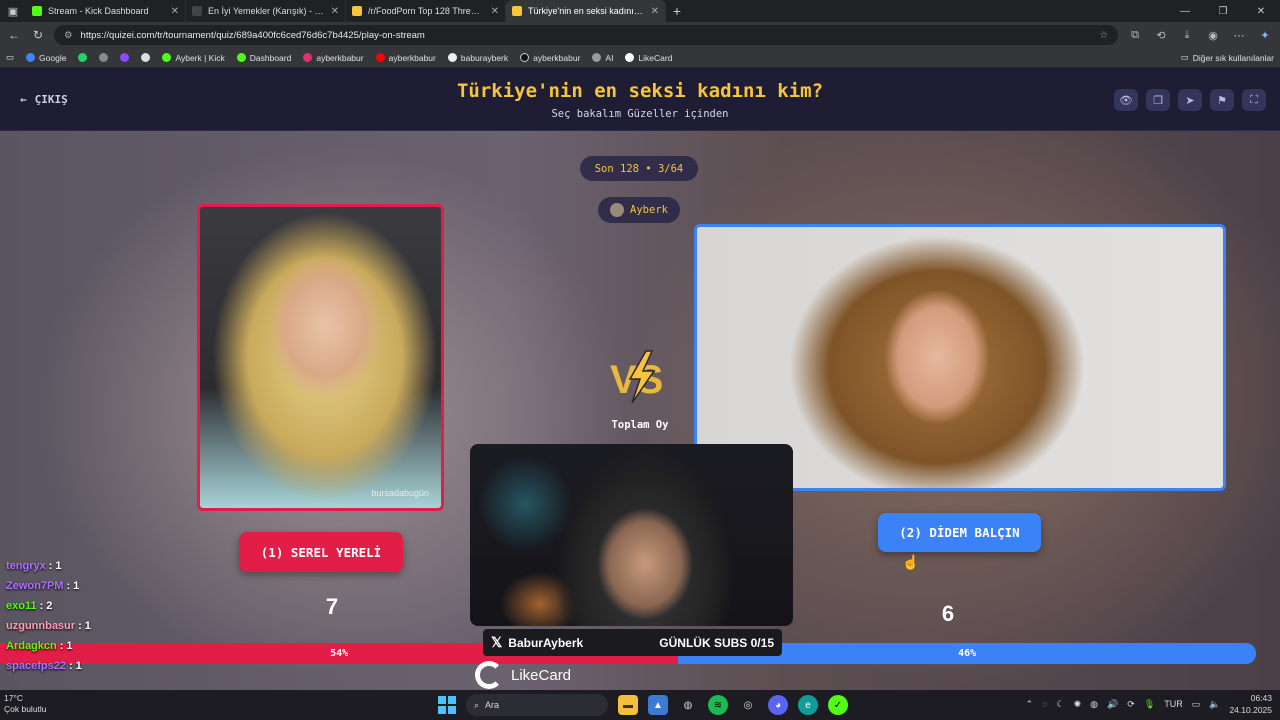 This screenshot has width=1280, height=720. What do you see at coordinates (1239, 35) in the screenshot?
I see `more-menu-icon: ⋯` at bounding box center [1239, 35].